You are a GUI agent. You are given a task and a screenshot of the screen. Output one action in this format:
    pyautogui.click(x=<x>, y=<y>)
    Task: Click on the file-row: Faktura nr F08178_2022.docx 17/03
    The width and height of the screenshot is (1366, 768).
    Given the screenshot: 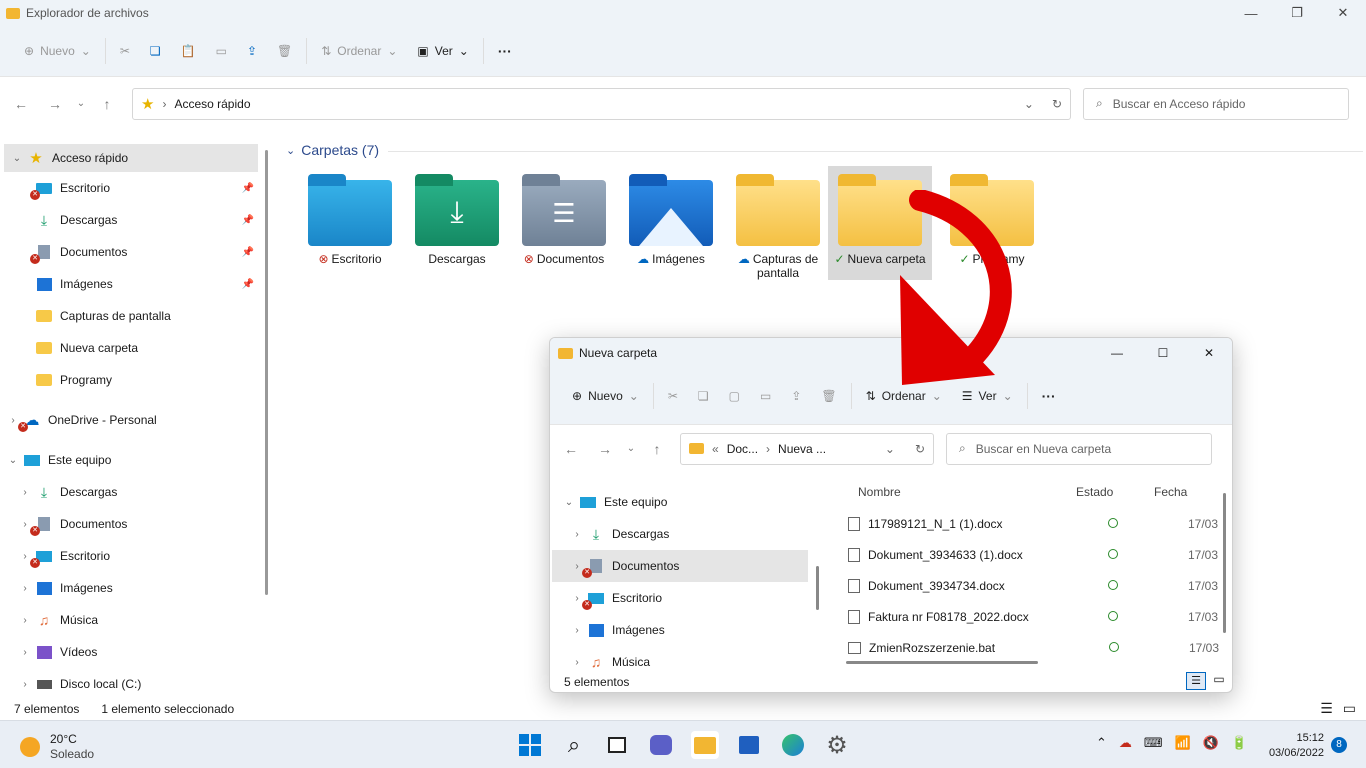 What is the action you would take?
    pyautogui.click(x=1025, y=616)
    